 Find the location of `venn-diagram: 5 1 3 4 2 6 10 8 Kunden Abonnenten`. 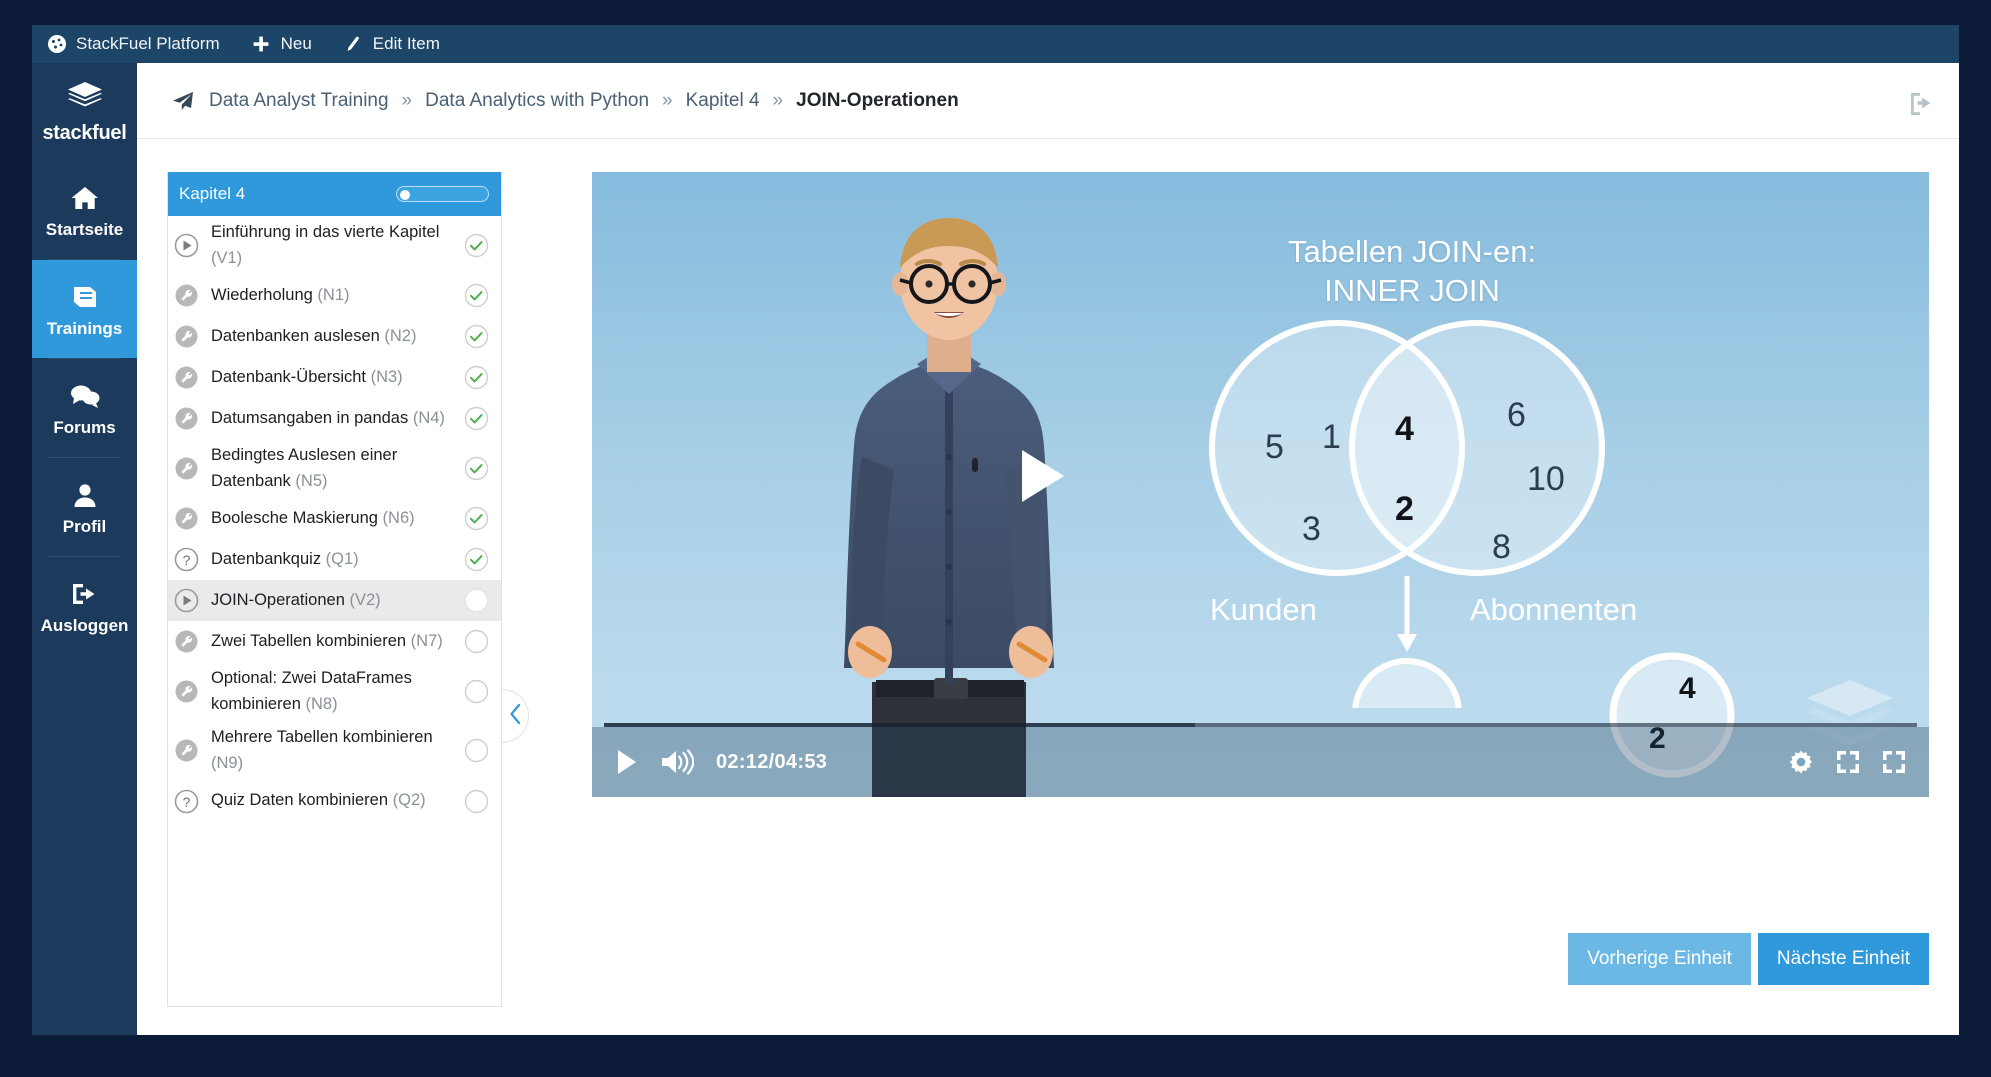

venn-diagram: 5 1 3 4 2 6 10 8 Kunden Abonnenten is located at coordinates (1423, 514).